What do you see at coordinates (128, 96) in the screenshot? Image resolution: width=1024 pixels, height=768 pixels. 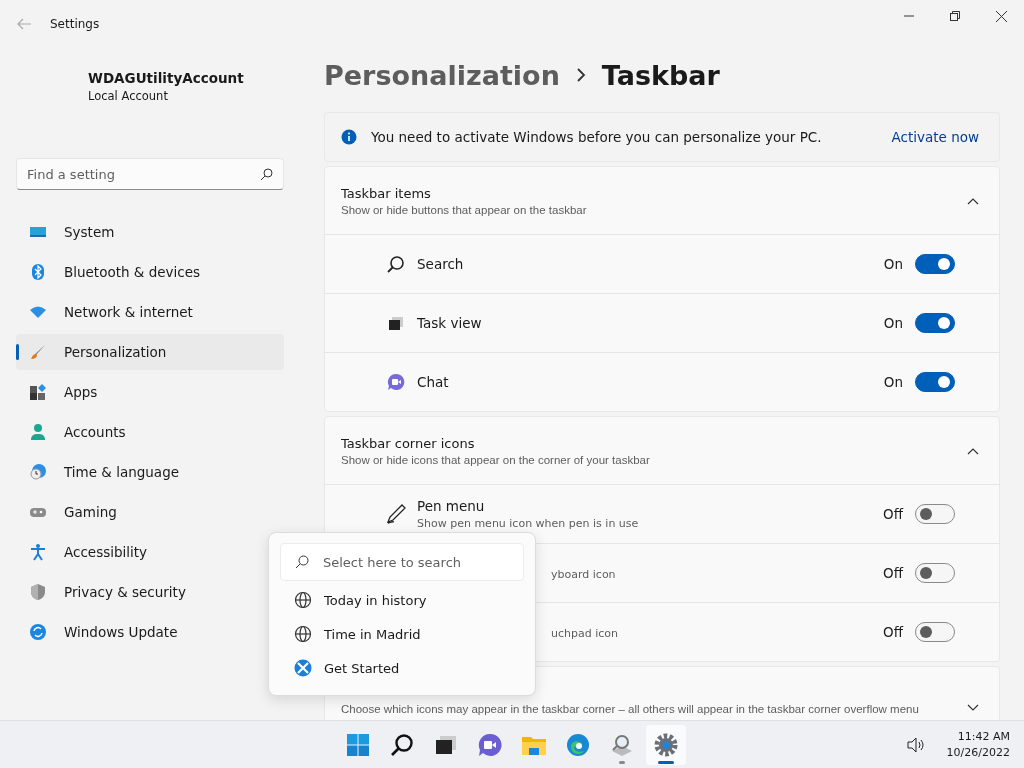 I see `account-type: Local Account` at bounding box center [128, 96].